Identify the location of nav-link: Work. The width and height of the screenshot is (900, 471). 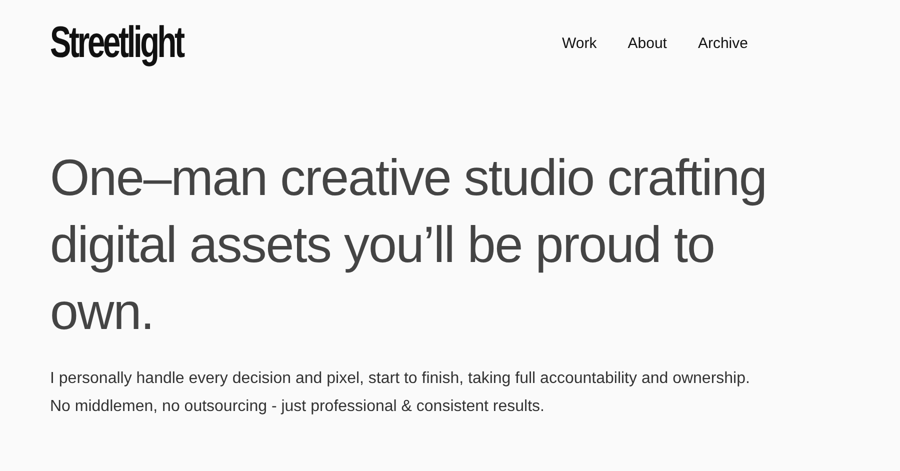
(579, 43).